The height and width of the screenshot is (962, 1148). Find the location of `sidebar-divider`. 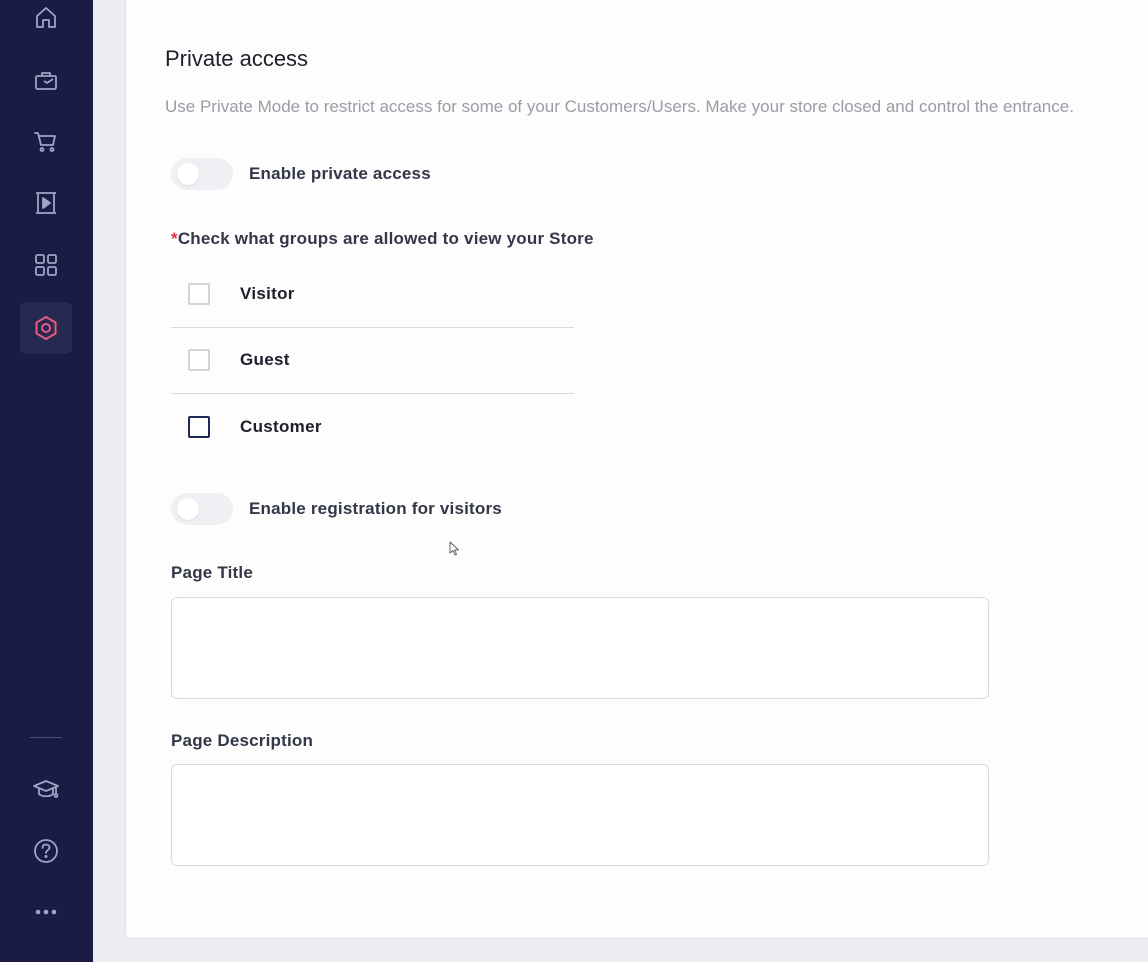

sidebar-divider is located at coordinates (46, 737).